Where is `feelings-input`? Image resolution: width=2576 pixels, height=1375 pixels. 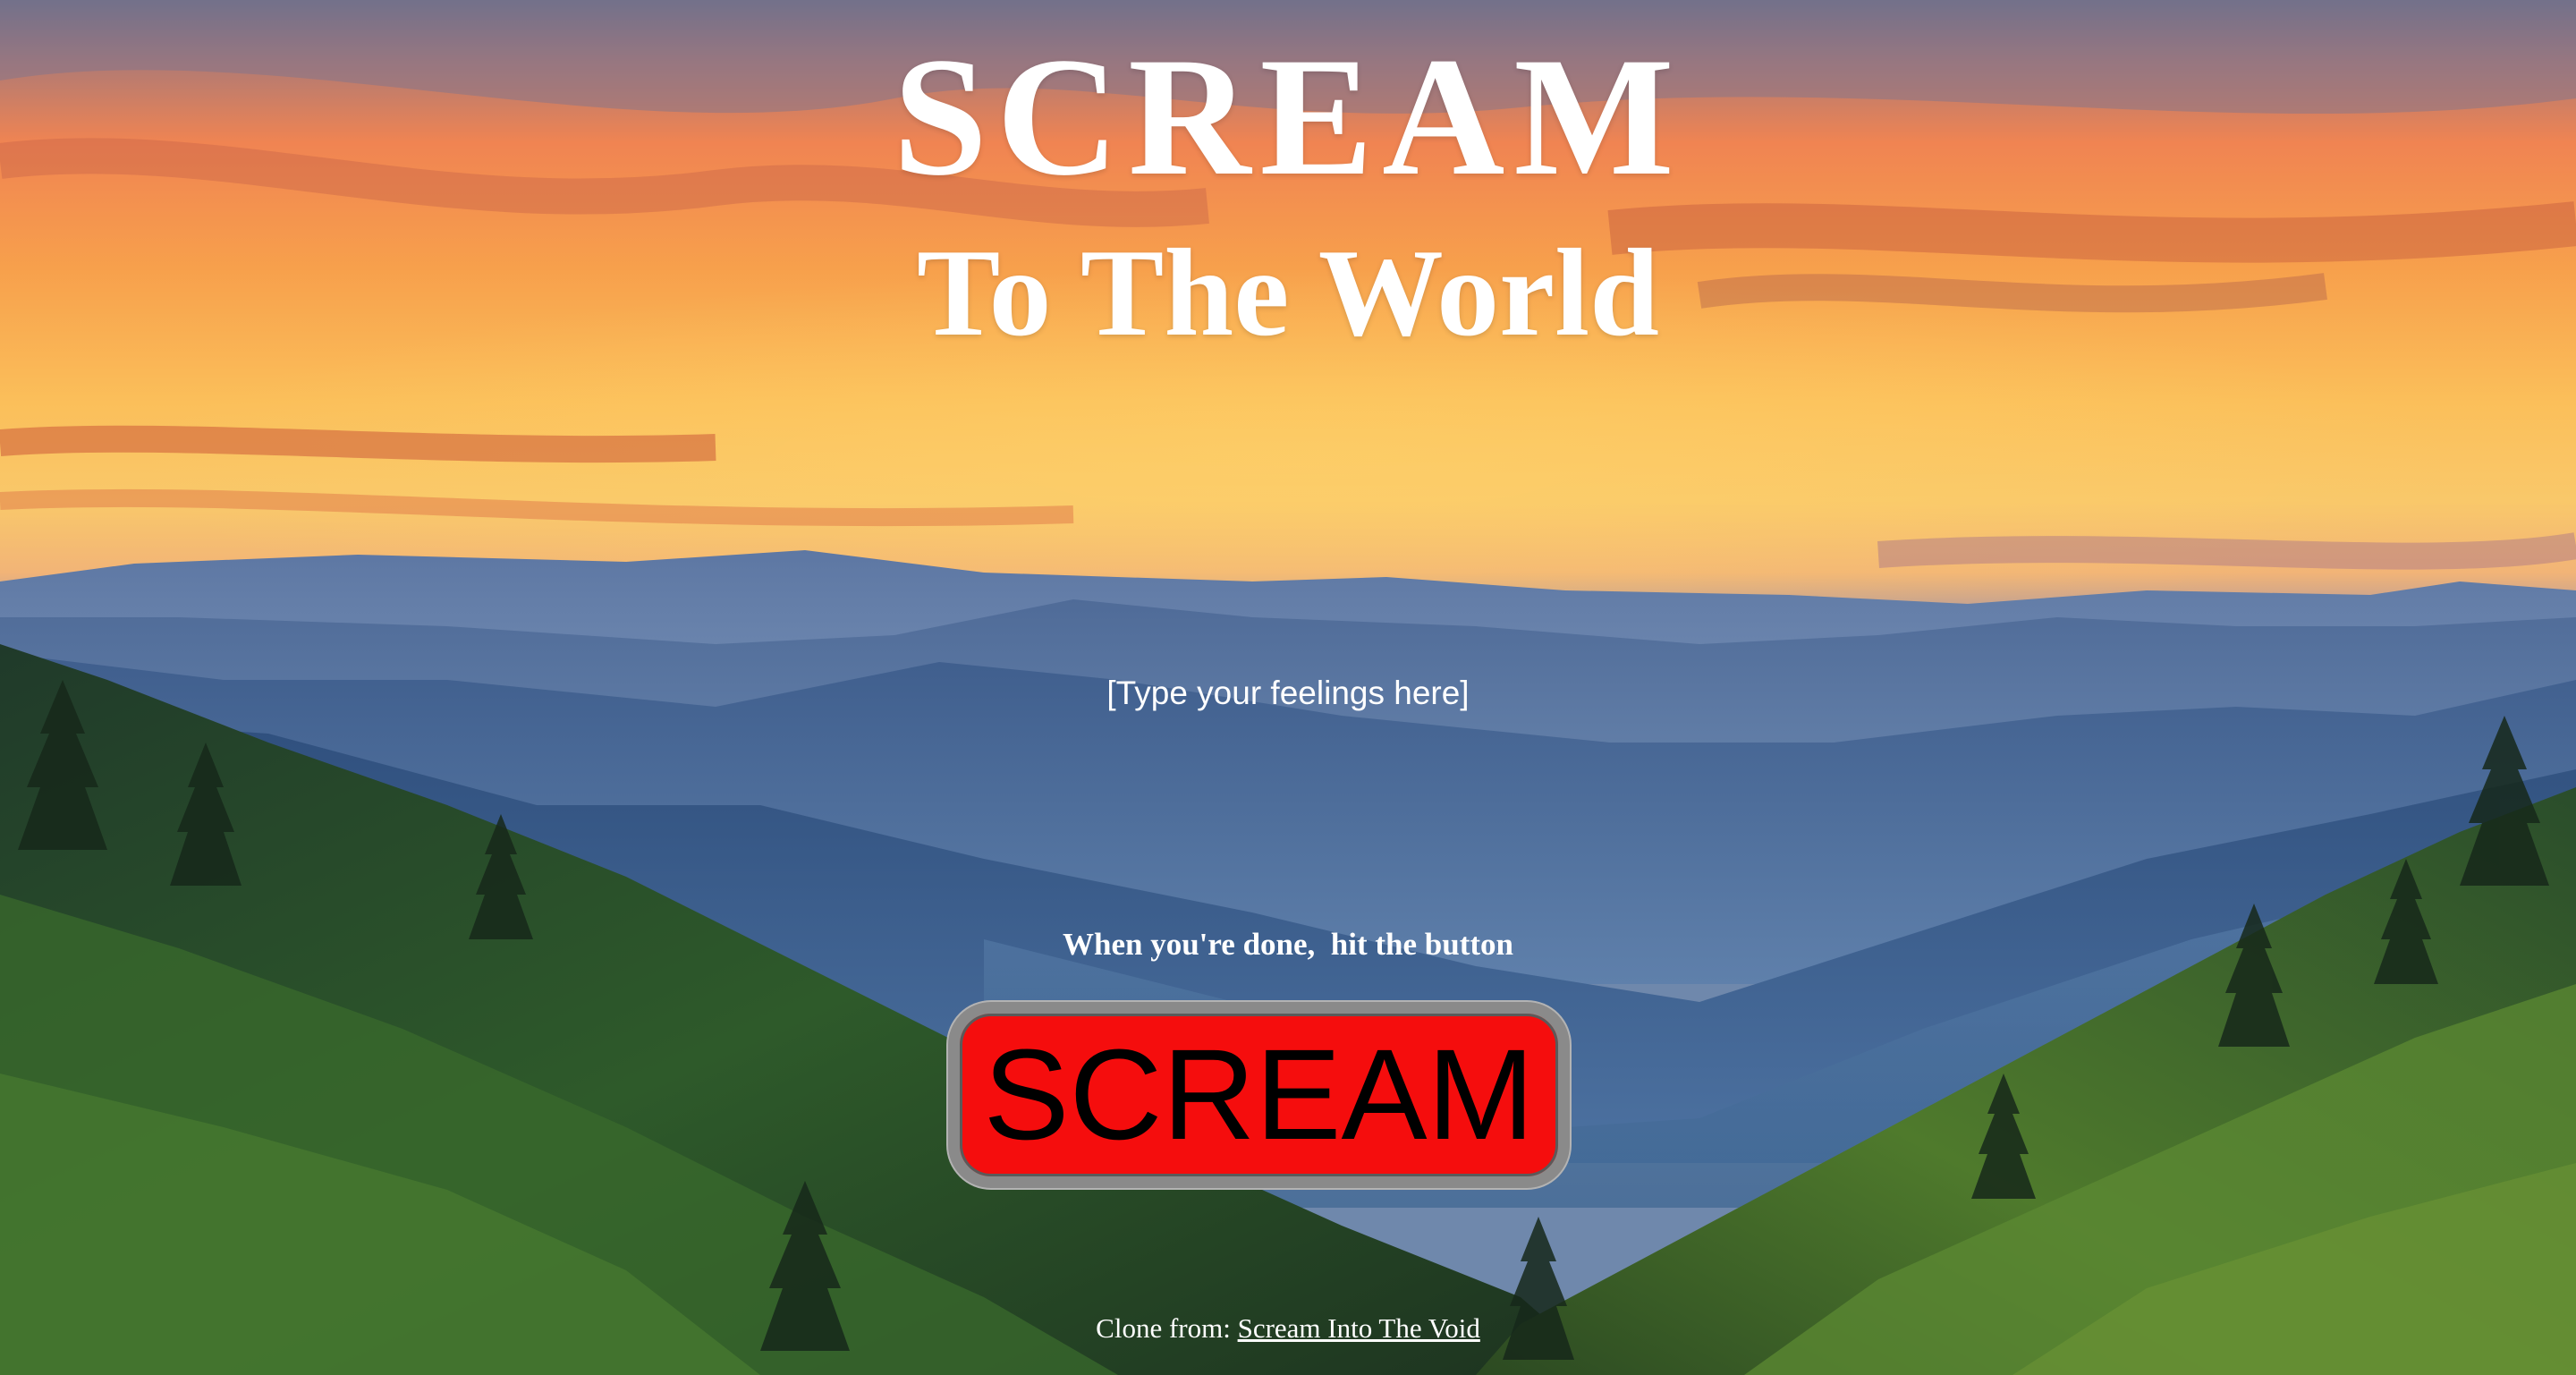 feelings-input is located at coordinates (1288, 693).